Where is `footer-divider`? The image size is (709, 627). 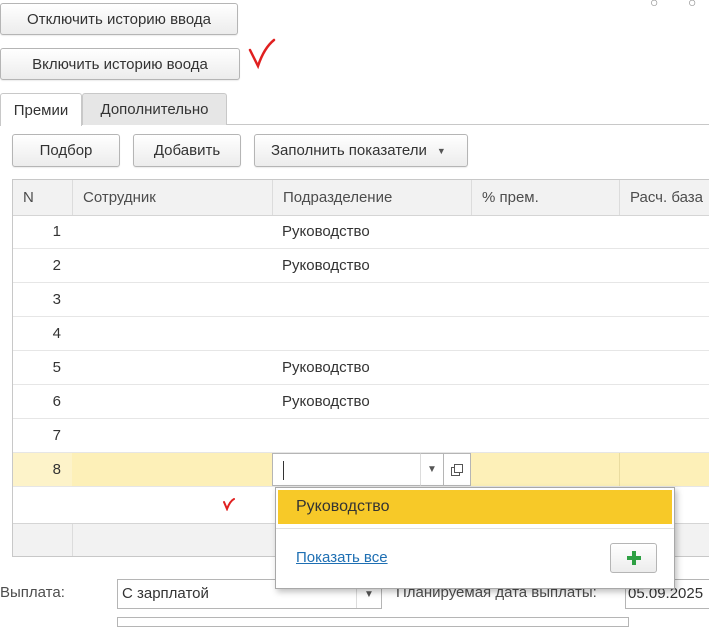 footer-divider is located at coordinates (72, 540).